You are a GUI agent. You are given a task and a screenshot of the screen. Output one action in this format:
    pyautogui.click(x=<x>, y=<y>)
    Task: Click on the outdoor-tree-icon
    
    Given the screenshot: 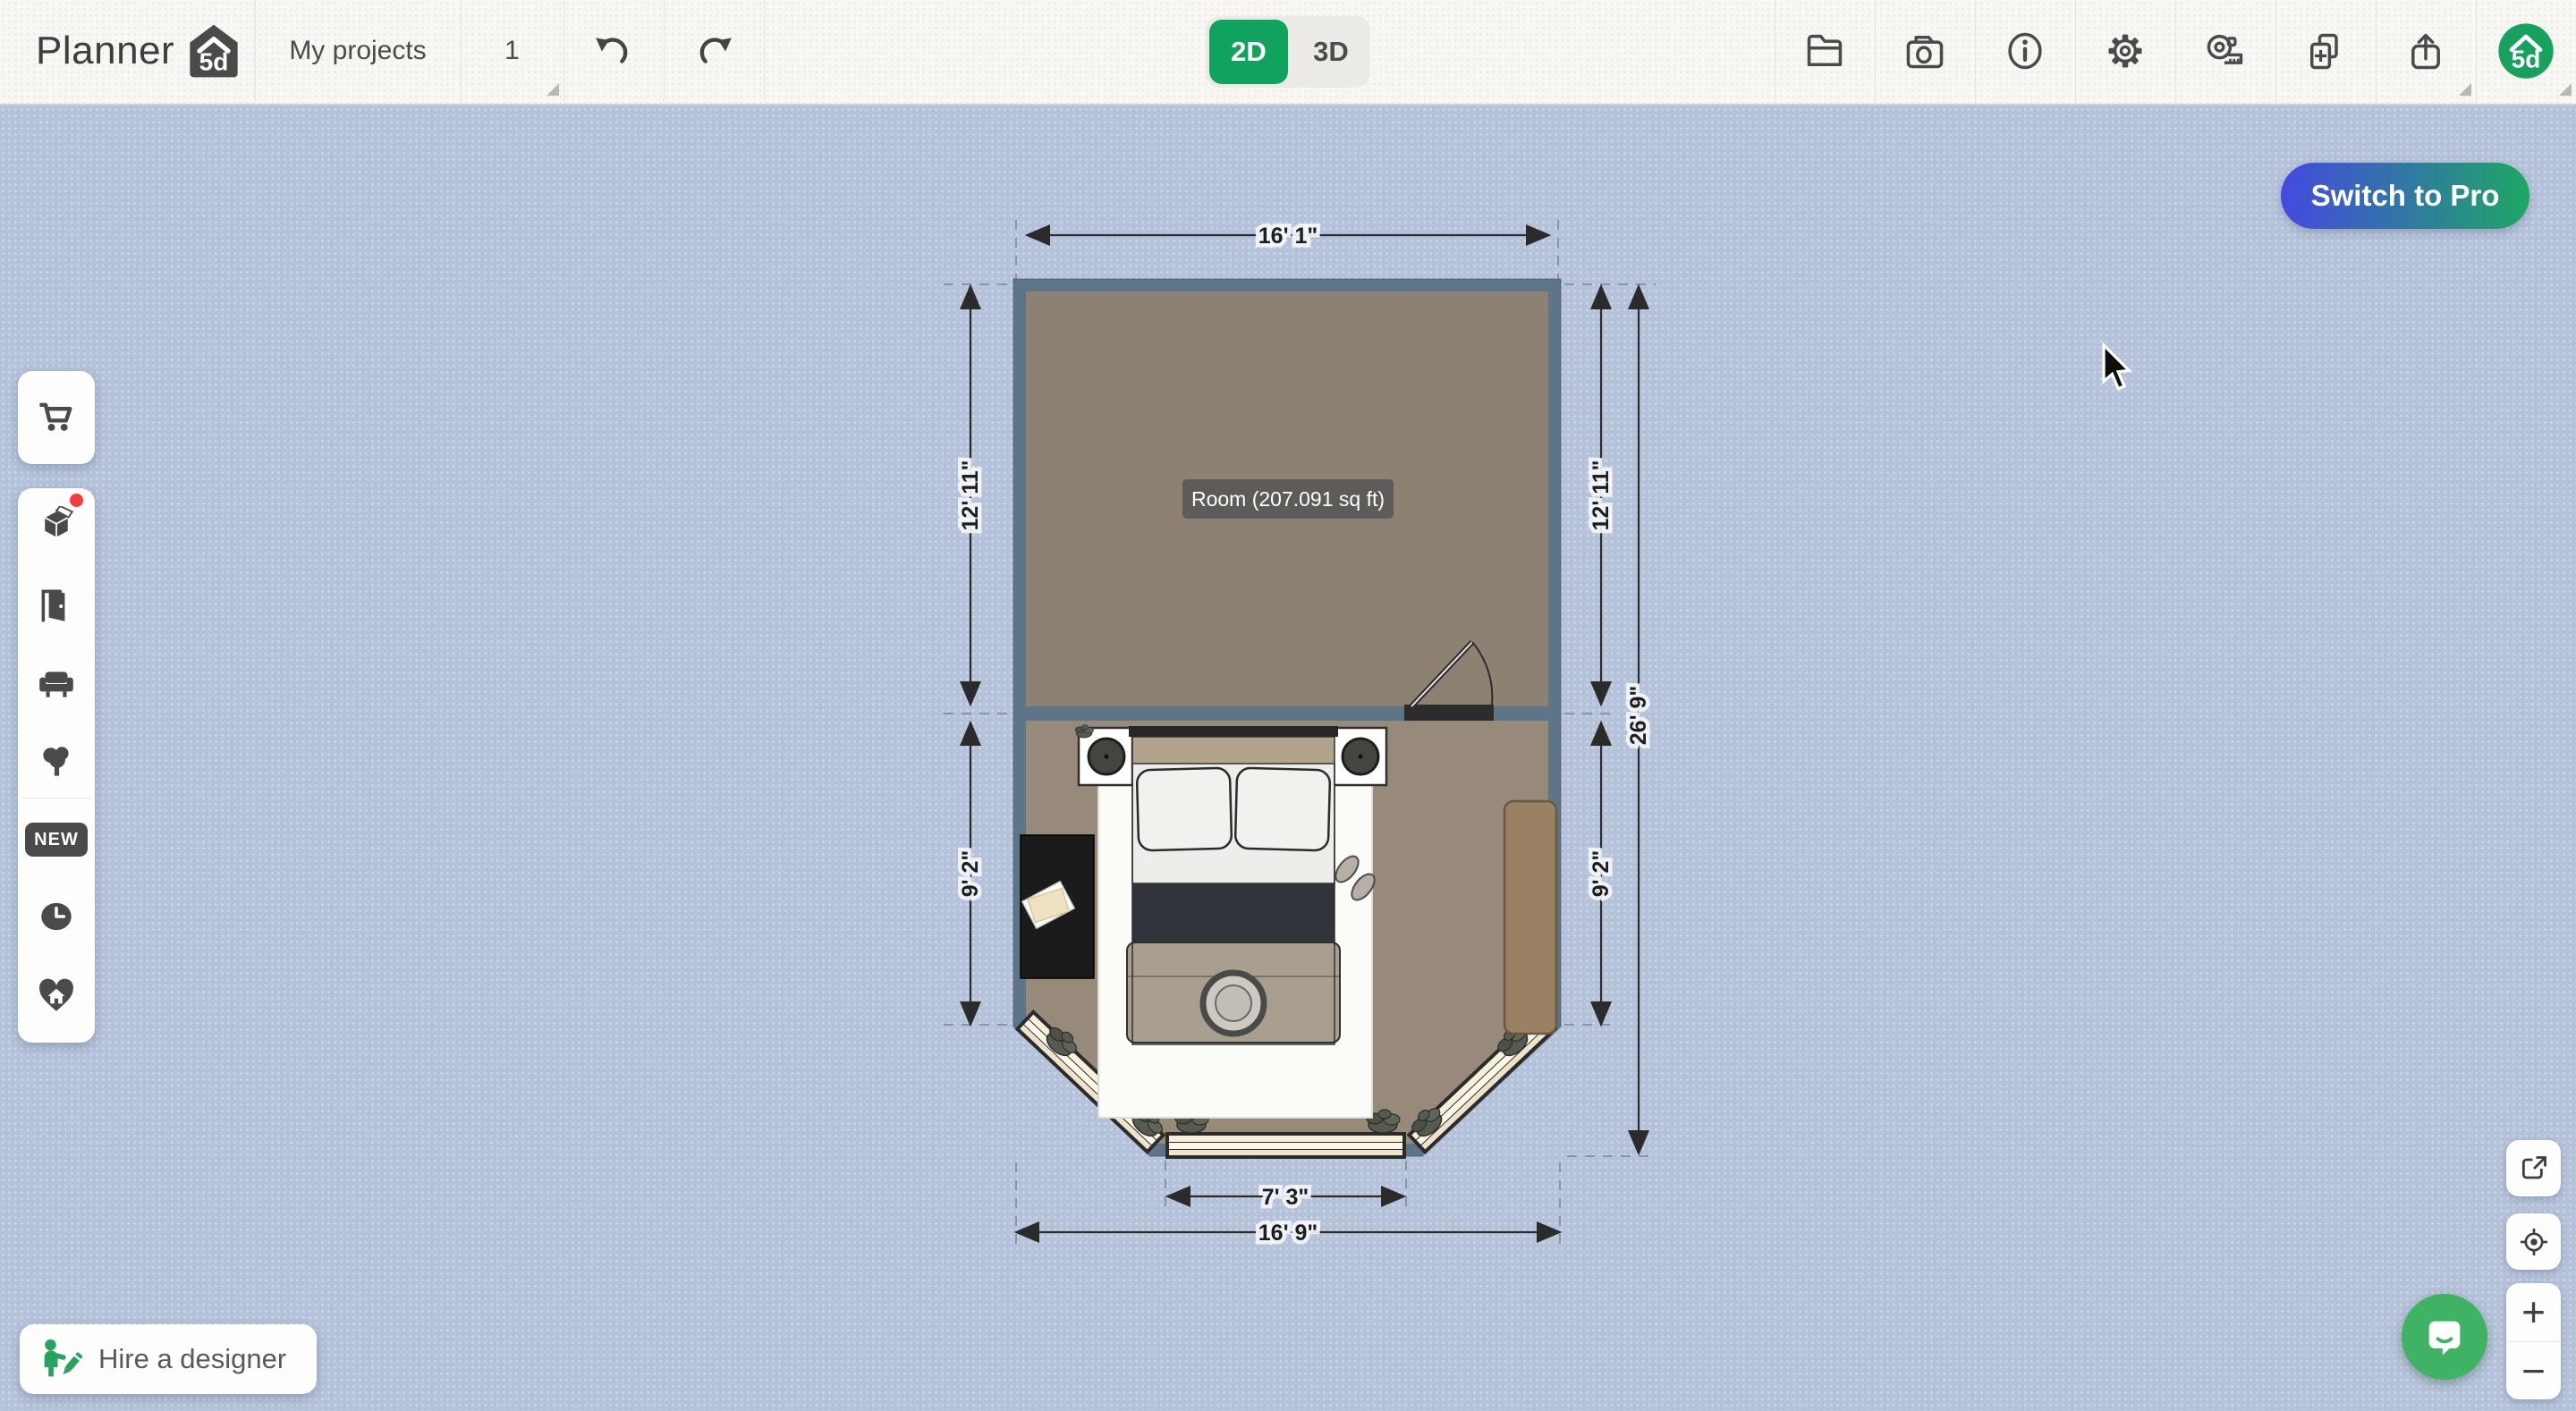 What is the action you would take?
    pyautogui.click(x=56, y=761)
    